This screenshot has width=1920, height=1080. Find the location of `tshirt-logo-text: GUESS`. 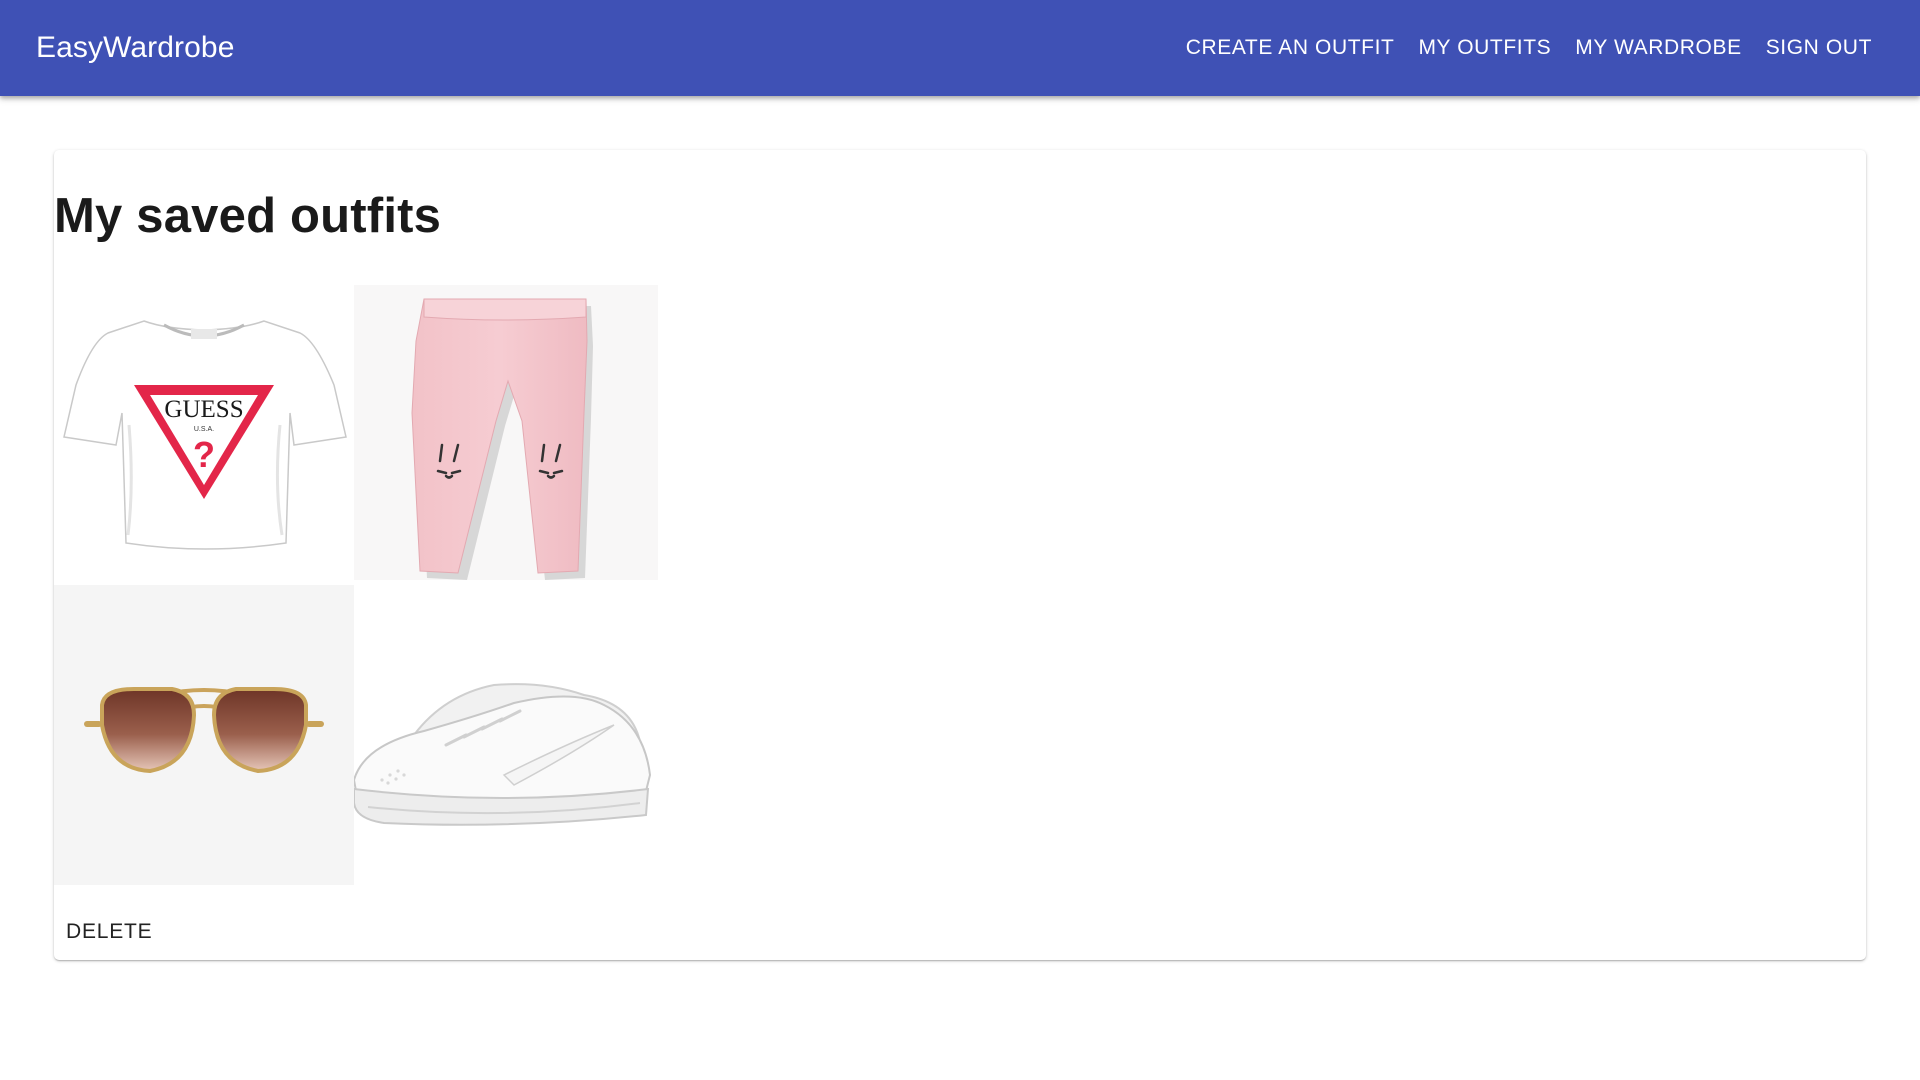

tshirt-logo-text: GUESS is located at coordinates (203, 409).